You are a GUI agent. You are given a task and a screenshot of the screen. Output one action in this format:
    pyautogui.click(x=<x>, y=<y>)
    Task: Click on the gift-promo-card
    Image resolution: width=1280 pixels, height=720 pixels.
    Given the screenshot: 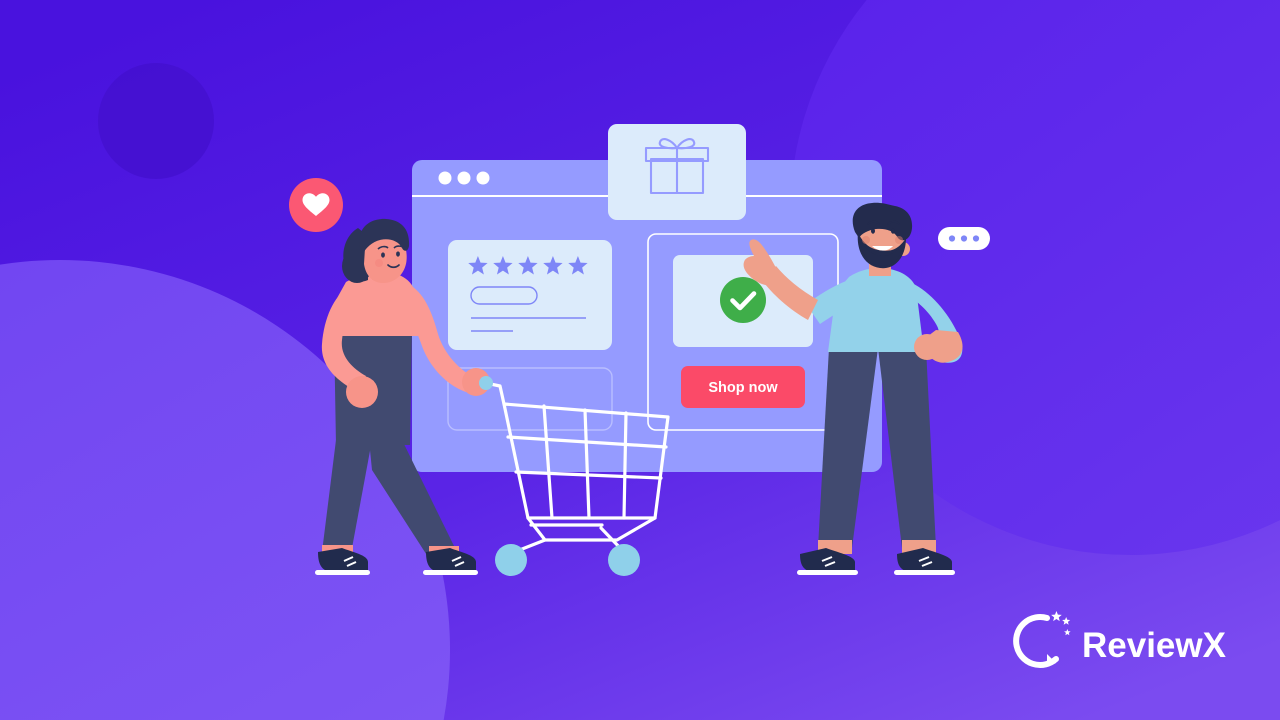 What is the action you would take?
    pyautogui.click(x=677, y=172)
    